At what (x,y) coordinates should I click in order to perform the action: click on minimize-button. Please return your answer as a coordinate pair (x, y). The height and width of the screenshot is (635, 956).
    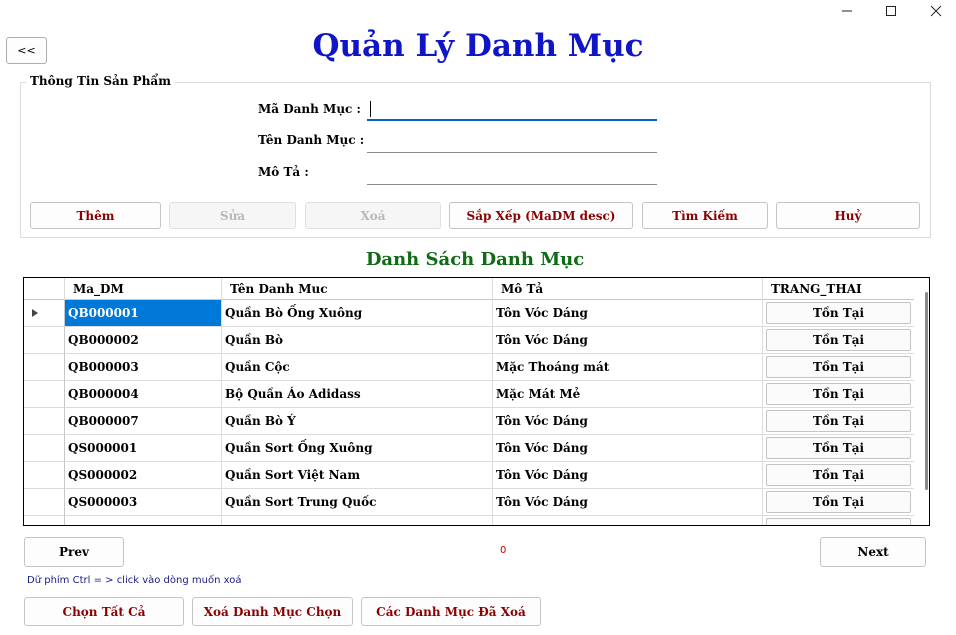
    Looking at the image, I should click on (847, 11).